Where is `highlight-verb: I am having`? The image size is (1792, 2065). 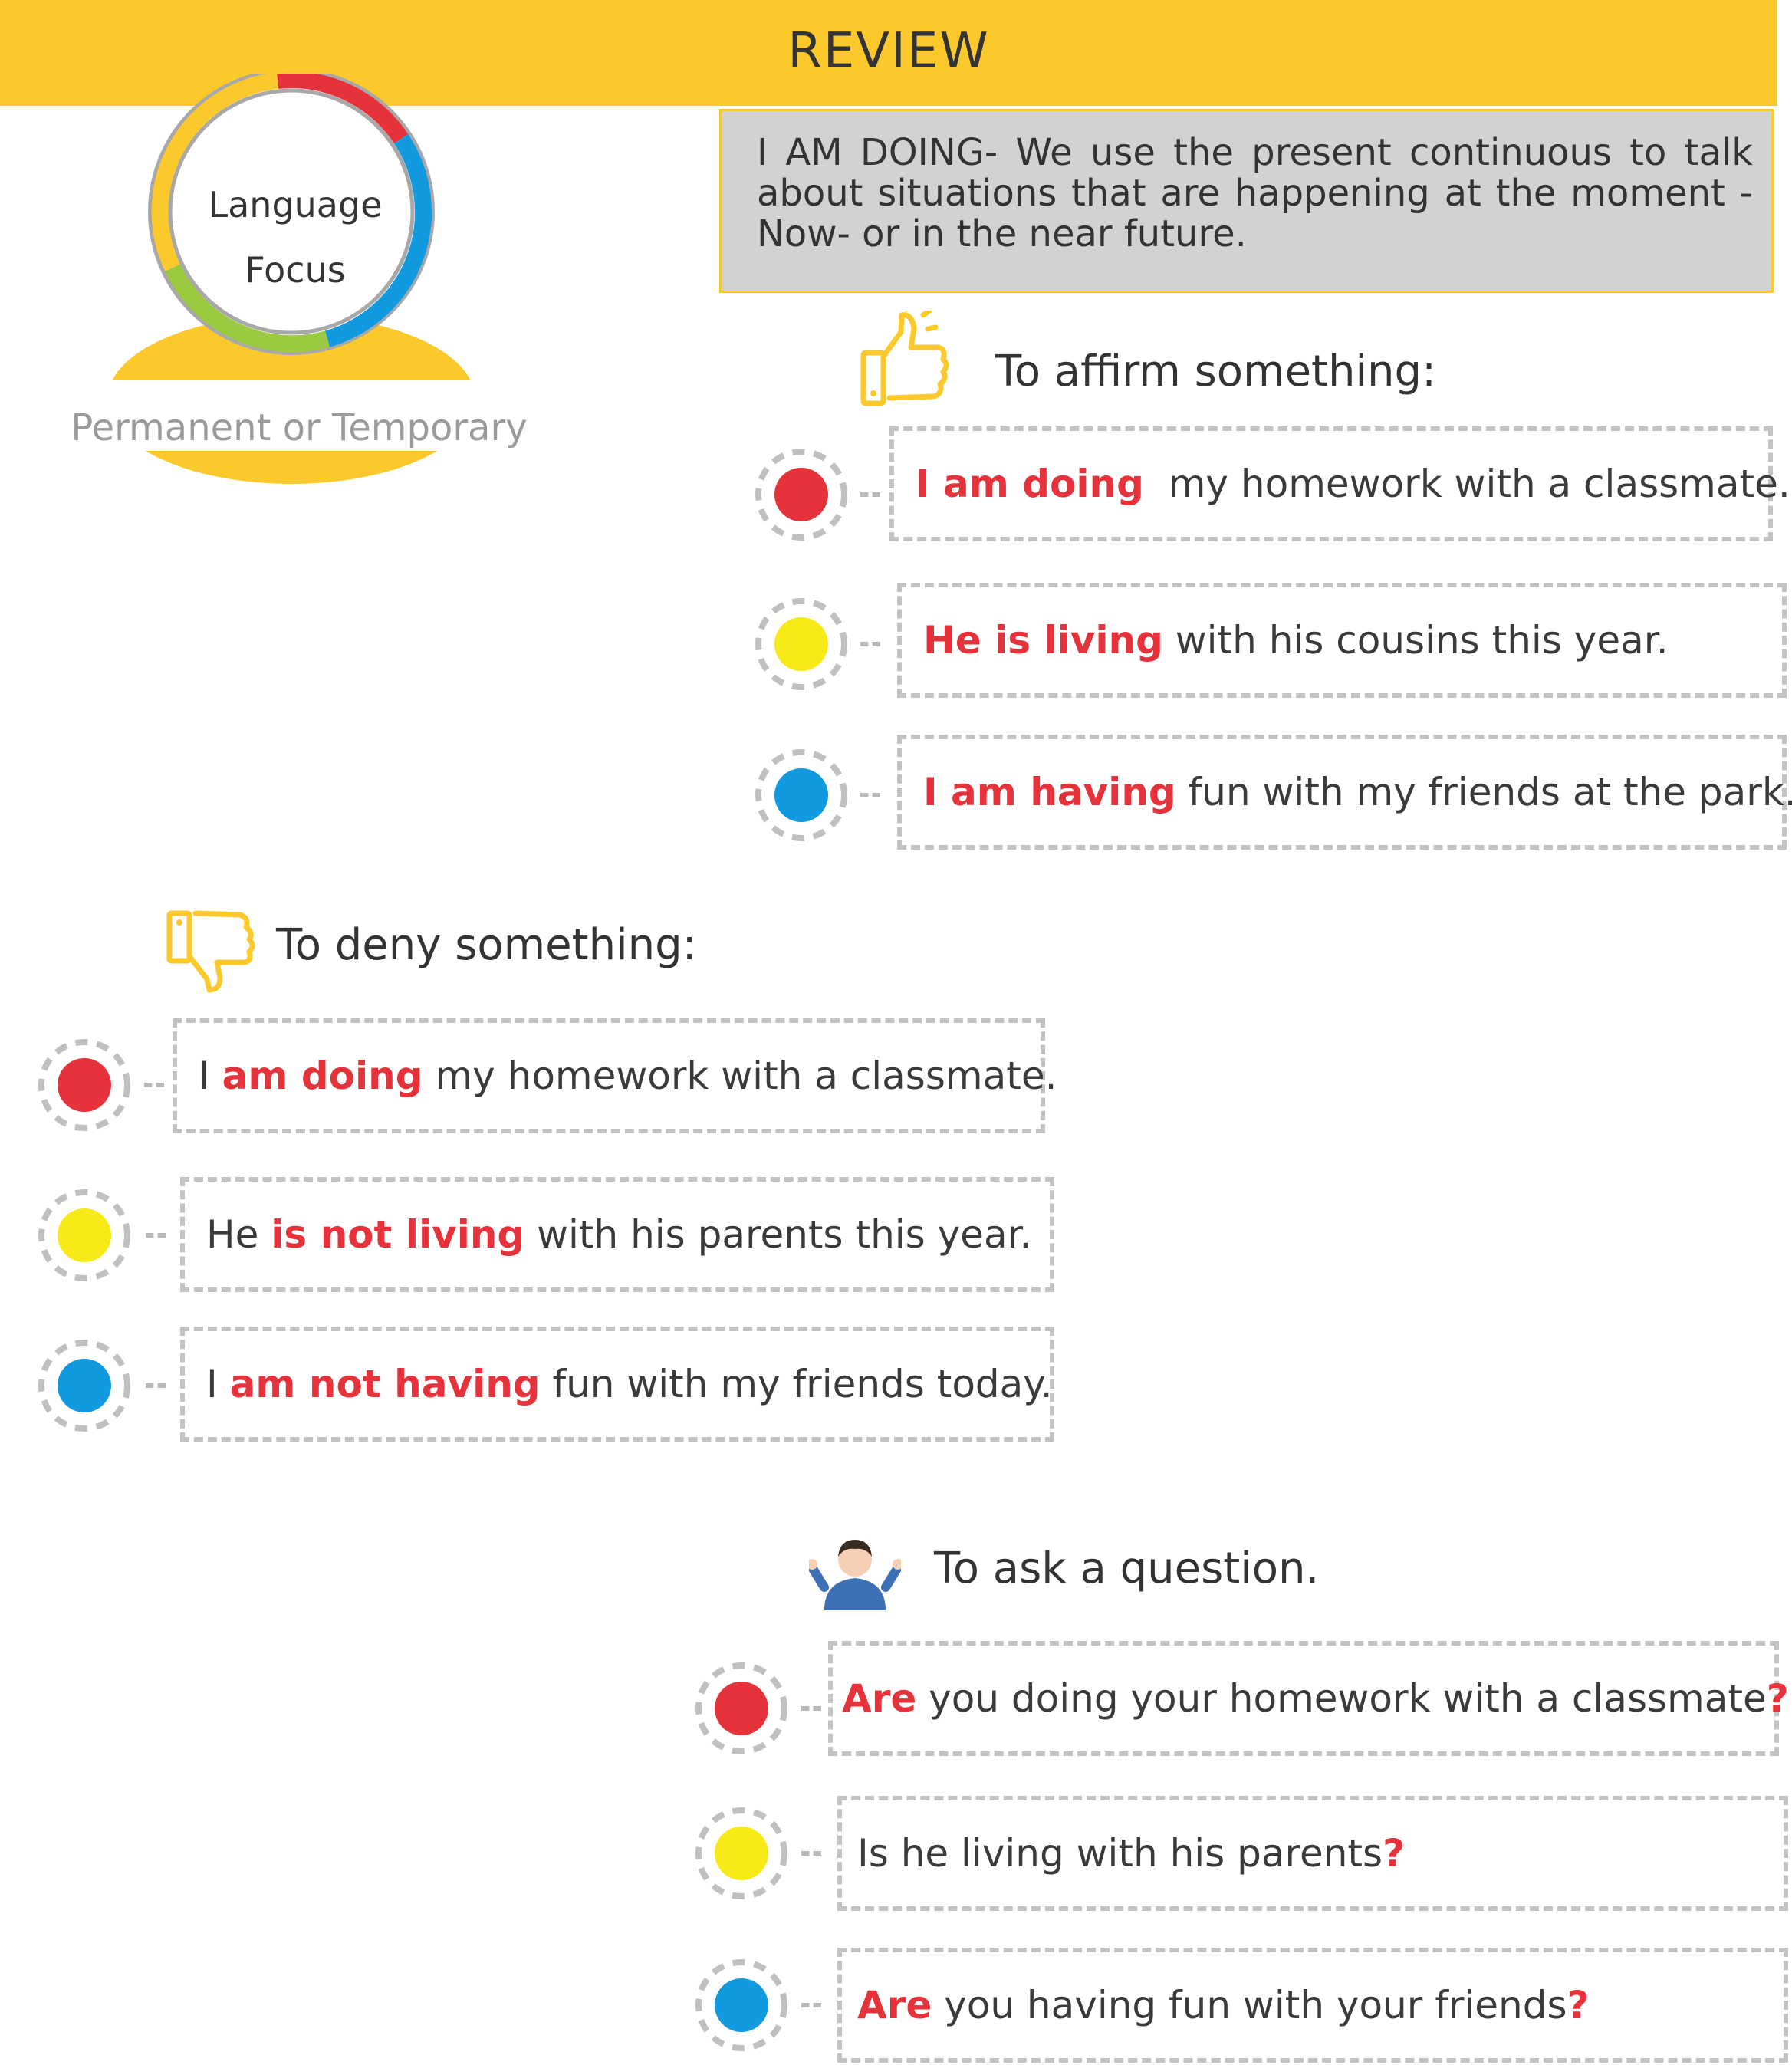
highlight-verb: I am having is located at coordinates (1049, 792).